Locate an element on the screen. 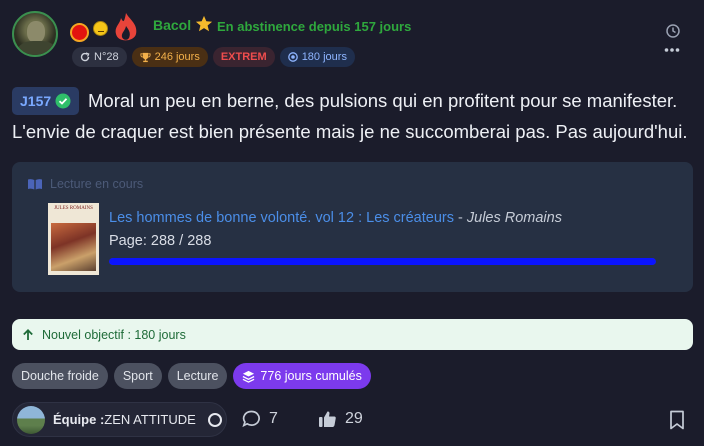 Image resolution: width=704 pixels, height=446 pixels. reading-progress-bar is located at coordinates (382, 261).